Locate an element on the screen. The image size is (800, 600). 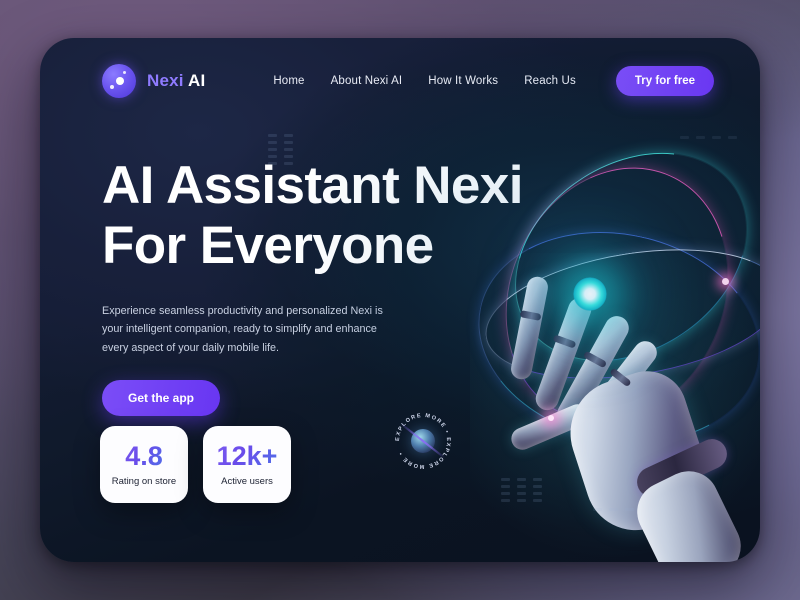
stat-cards: 4.8 Rating on store 12k+ Active users is located at coordinates (195, 464).